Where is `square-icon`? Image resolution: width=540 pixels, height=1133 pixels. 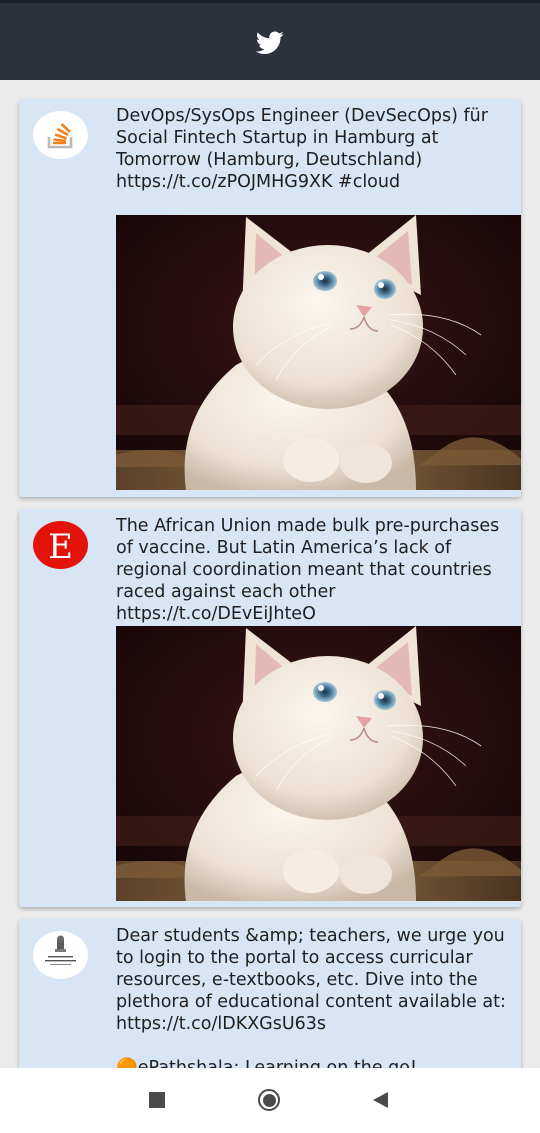 square-icon is located at coordinates (157, 1100).